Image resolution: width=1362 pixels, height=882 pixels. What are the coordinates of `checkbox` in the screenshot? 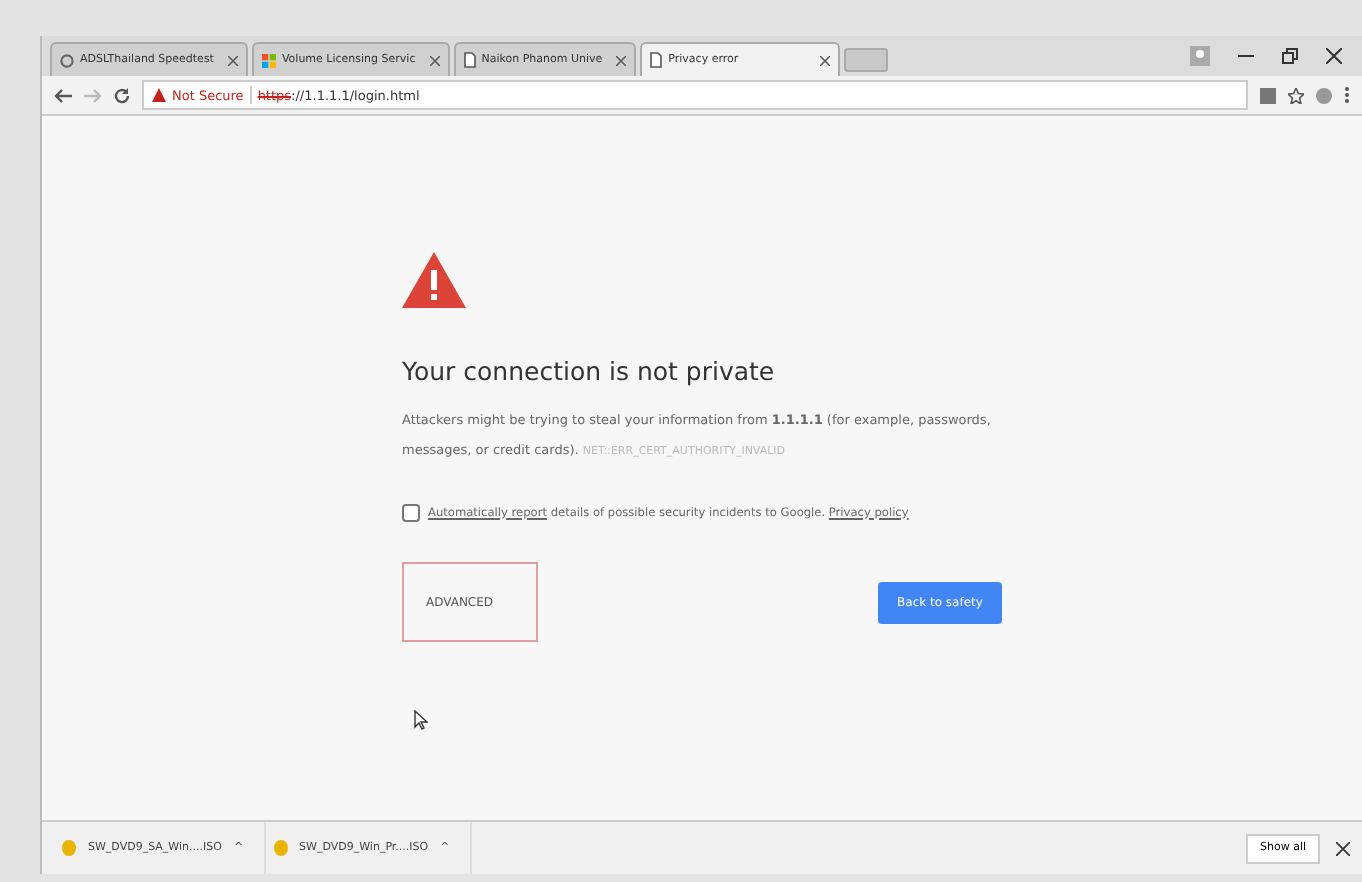 It's located at (411, 513).